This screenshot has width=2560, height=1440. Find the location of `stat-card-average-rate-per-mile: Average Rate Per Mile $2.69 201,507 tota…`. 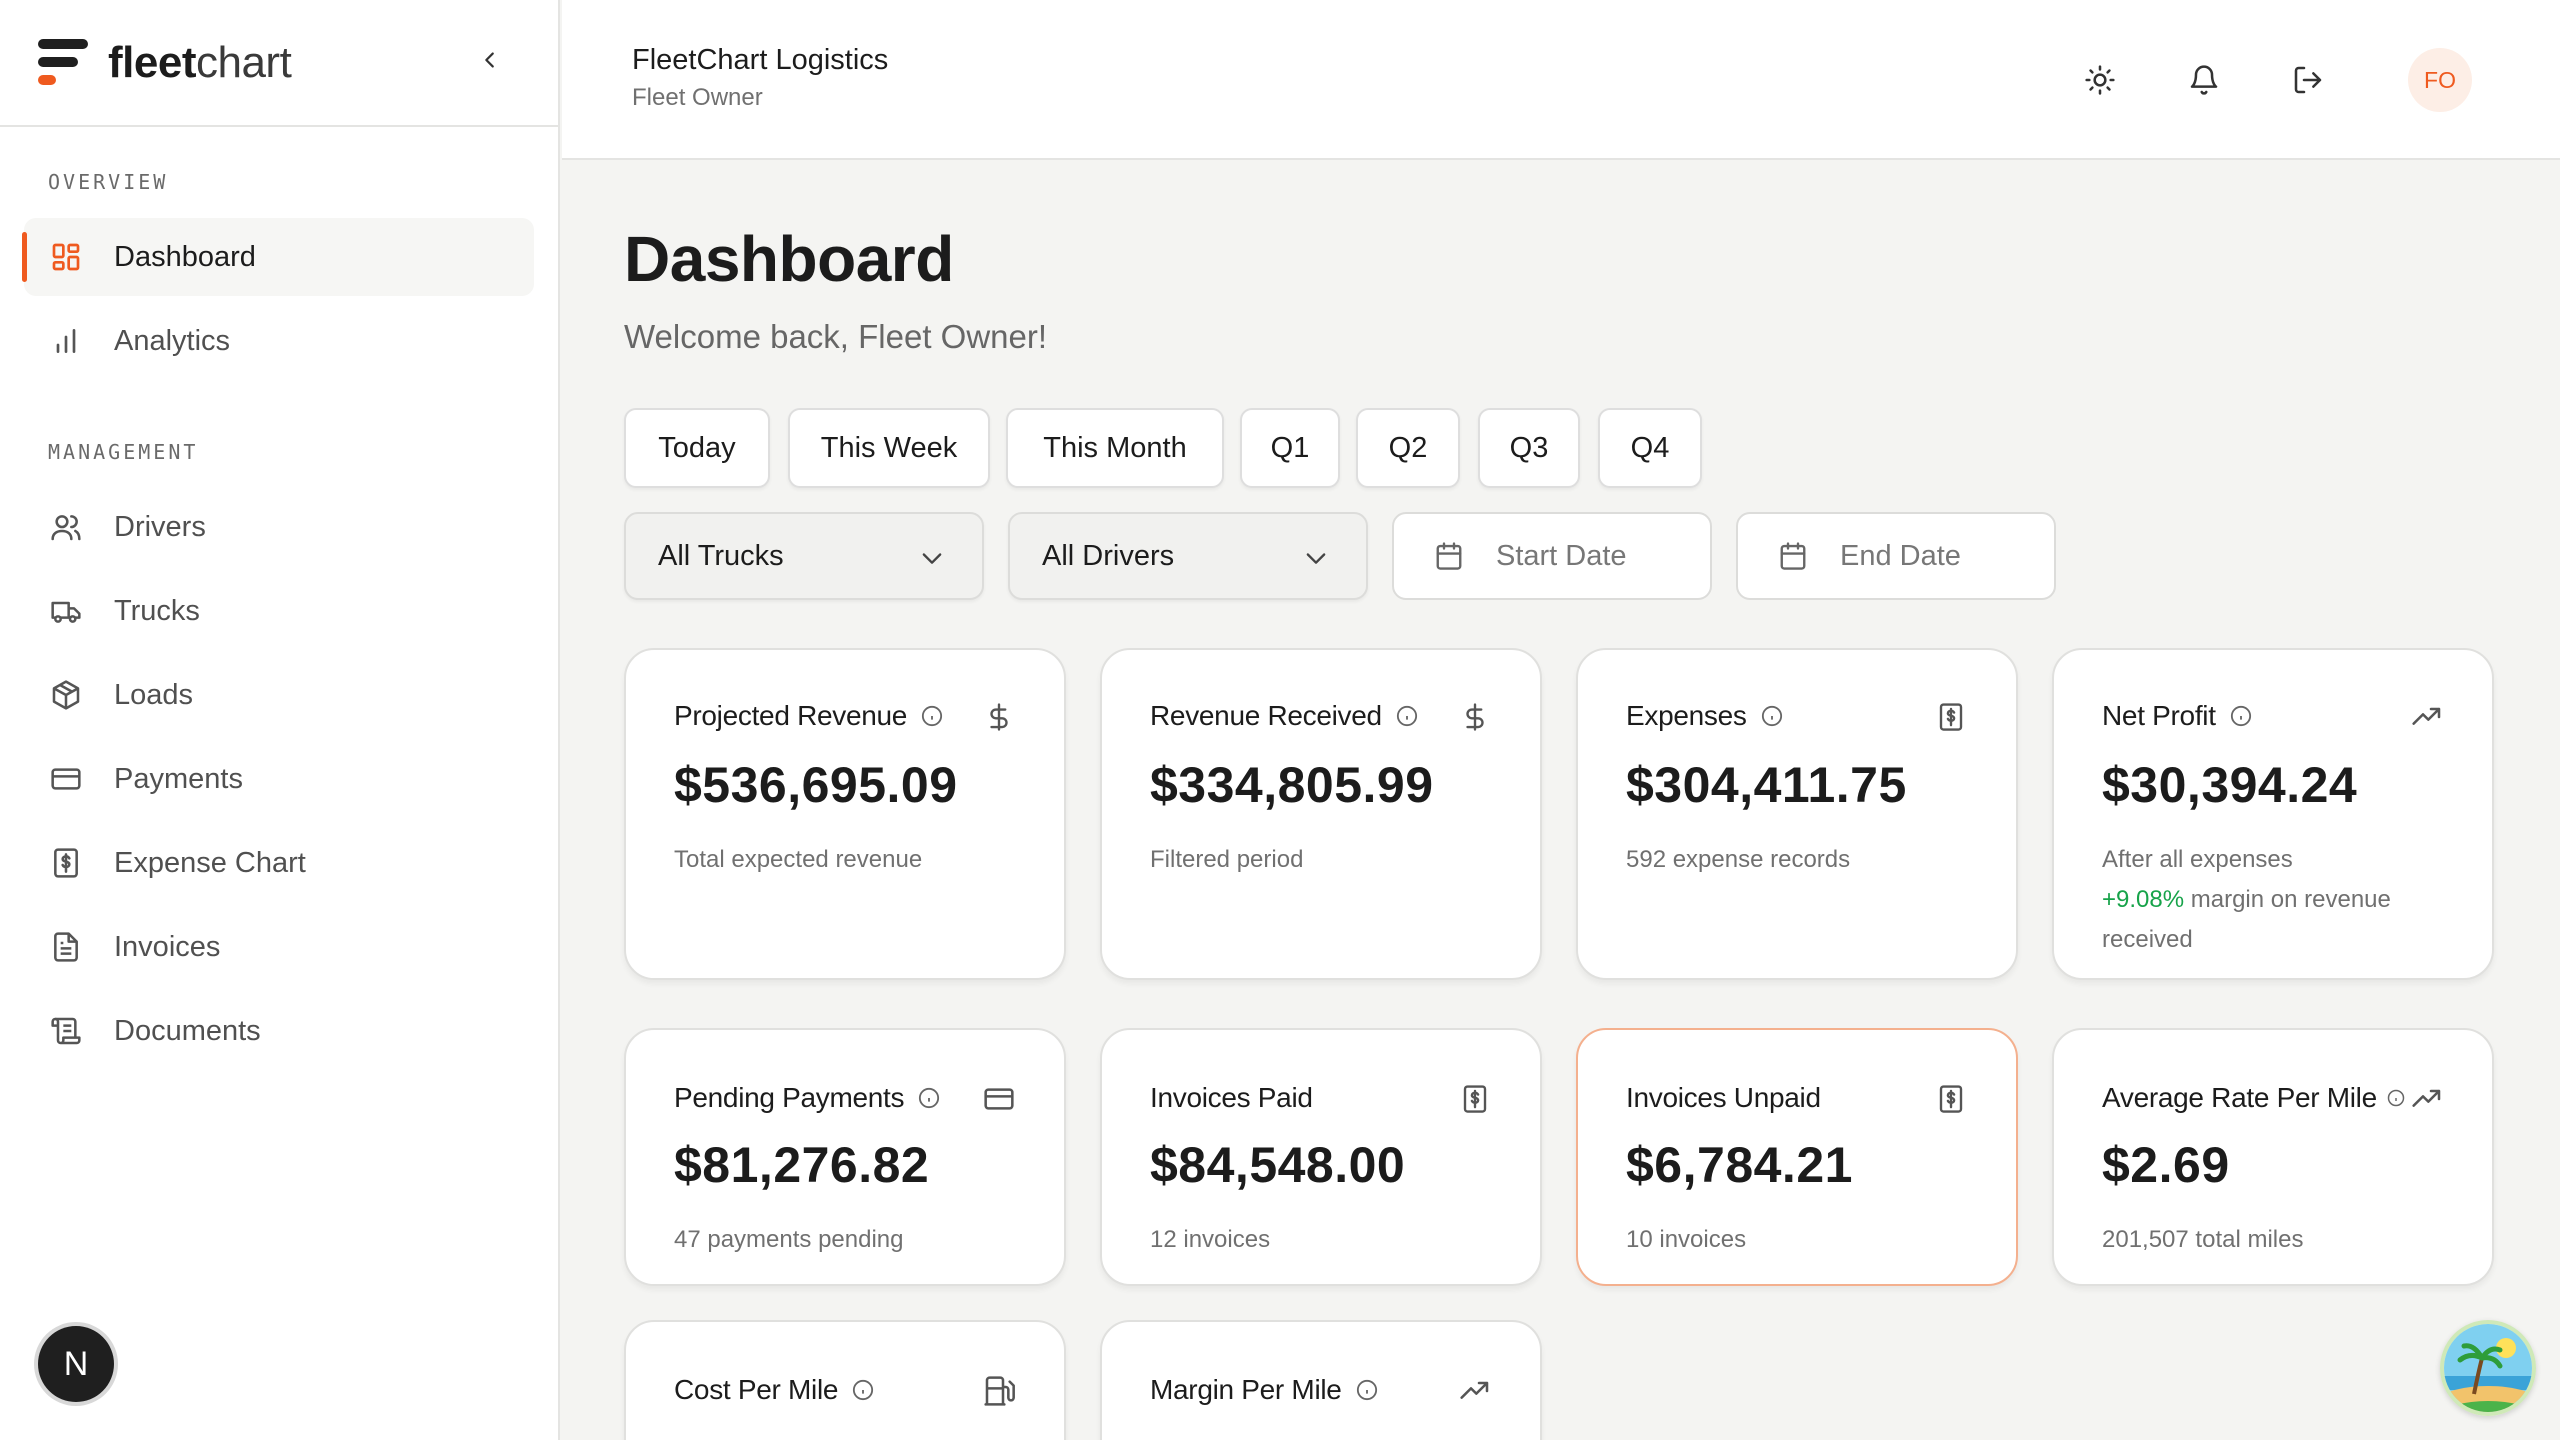

stat-card-average-rate-per-mile: Average Rate Per Mile $2.69 201,507 tota… is located at coordinates (2273, 1157).